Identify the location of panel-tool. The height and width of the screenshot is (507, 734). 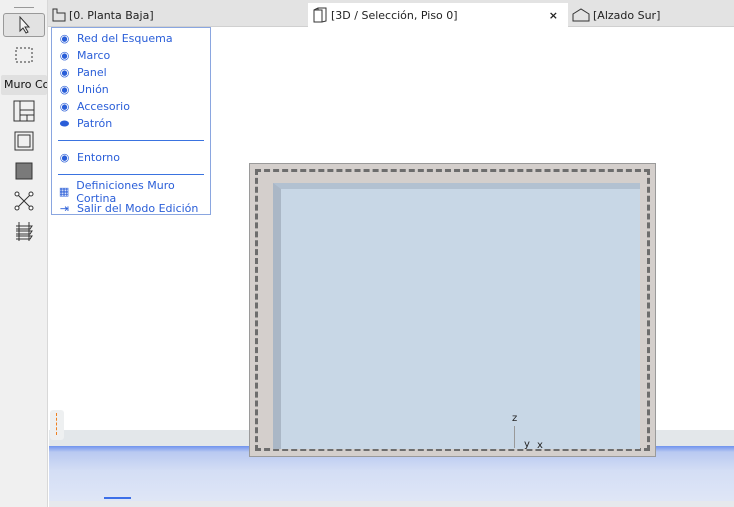
(24, 171).